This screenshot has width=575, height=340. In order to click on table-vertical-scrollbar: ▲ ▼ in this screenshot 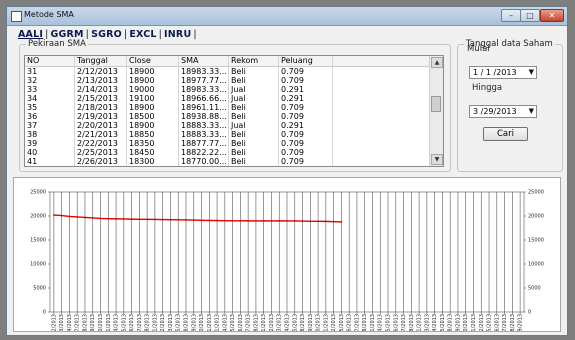, I will do `click(436, 111)`.